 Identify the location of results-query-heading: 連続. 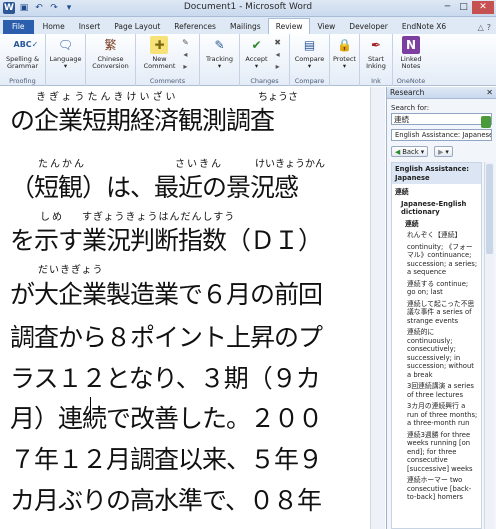
(402, 192).